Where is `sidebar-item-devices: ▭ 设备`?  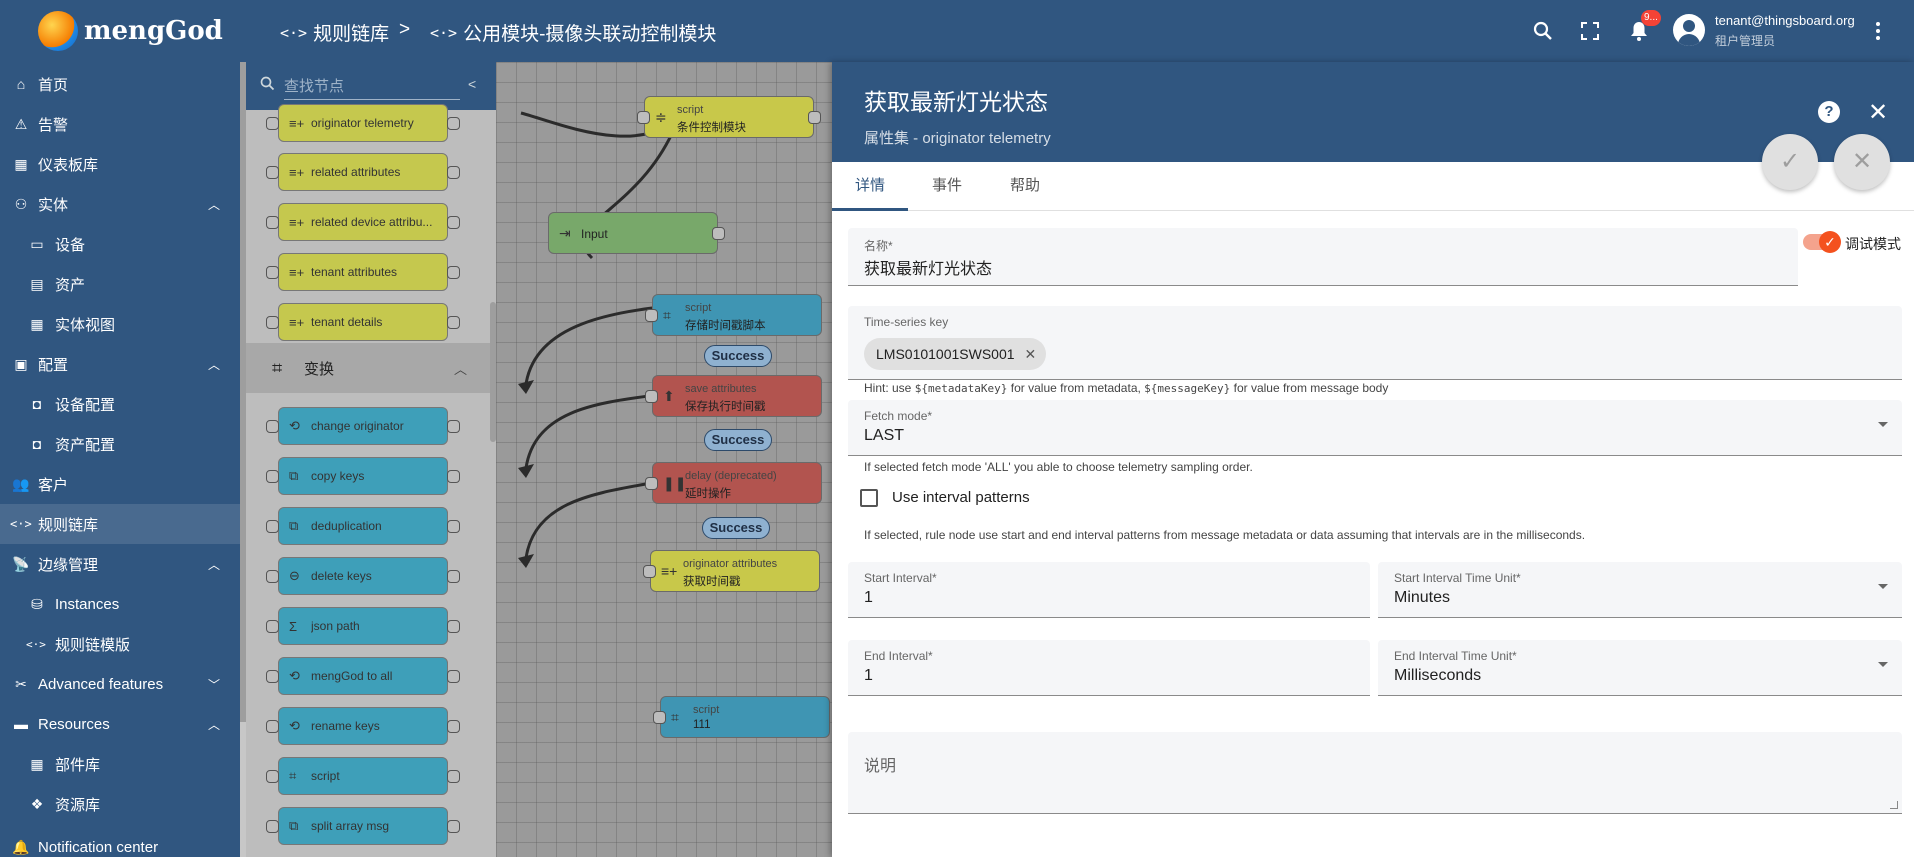
sidebar-item-devices: ▭ 设备 is located at coordinates (120, 244).